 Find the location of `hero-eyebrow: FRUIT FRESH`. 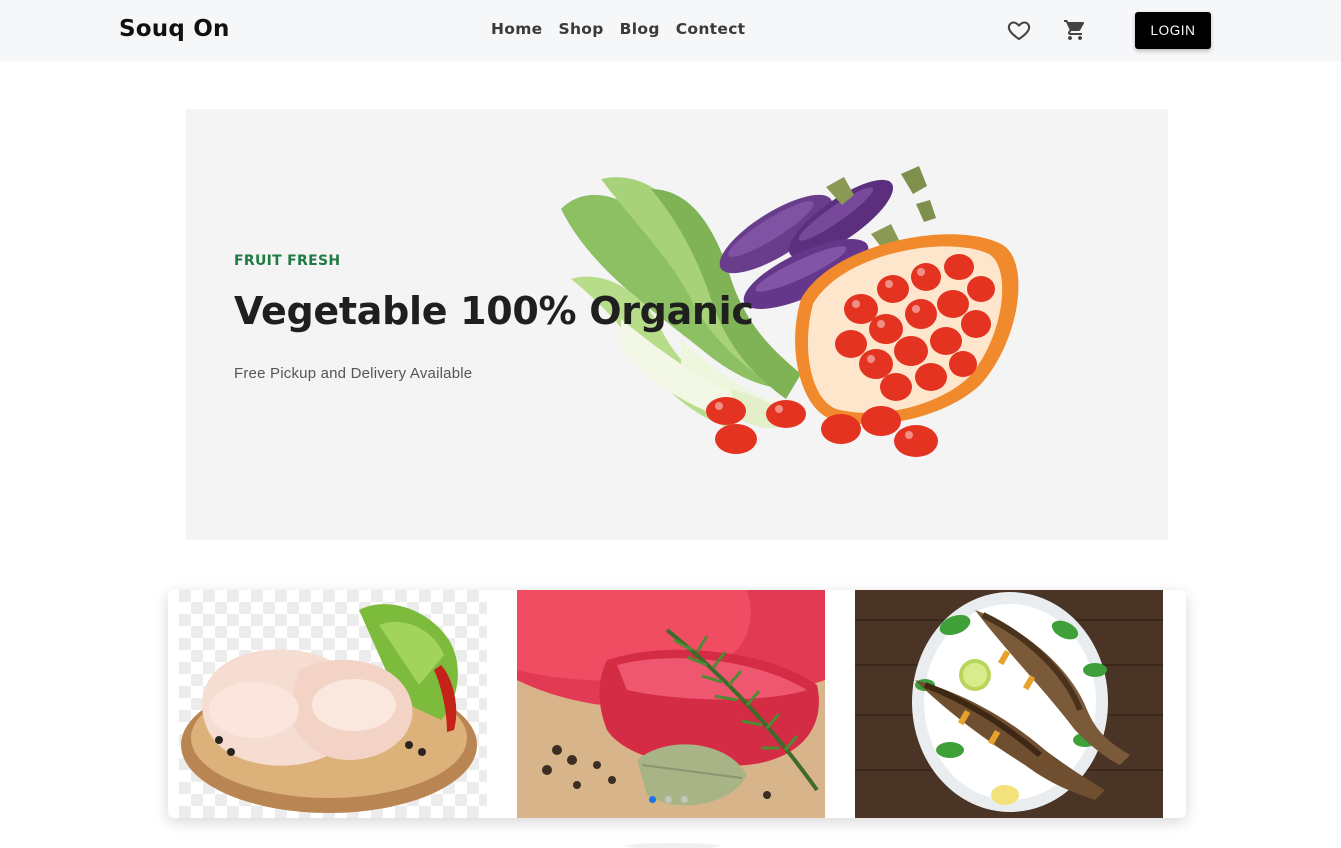

hero-eyebrow: FRUIT FRESH is located at coordinates (287, 261).